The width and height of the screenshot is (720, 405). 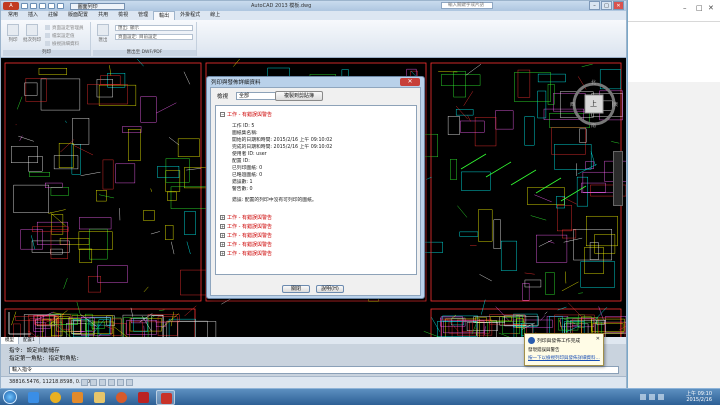 I want to click on minimize-icon: –, so click(x=685, y=8).